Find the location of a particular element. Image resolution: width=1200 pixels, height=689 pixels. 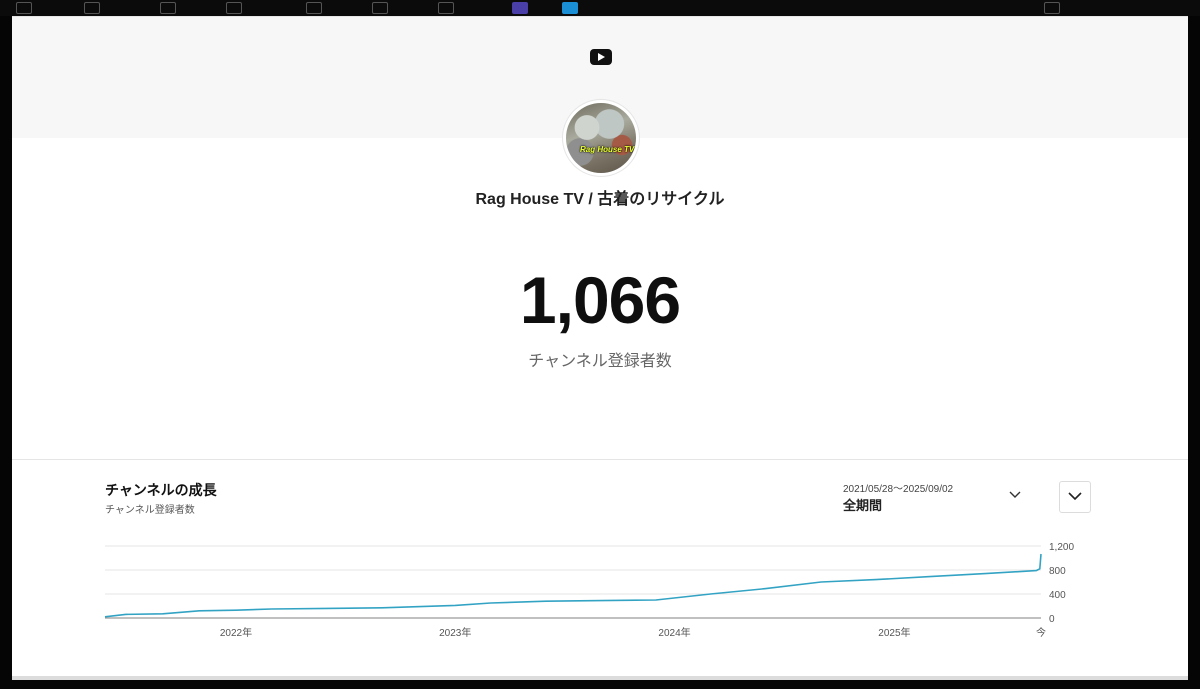

x-tick-label: 今 is located at coordinates (1041, 632).